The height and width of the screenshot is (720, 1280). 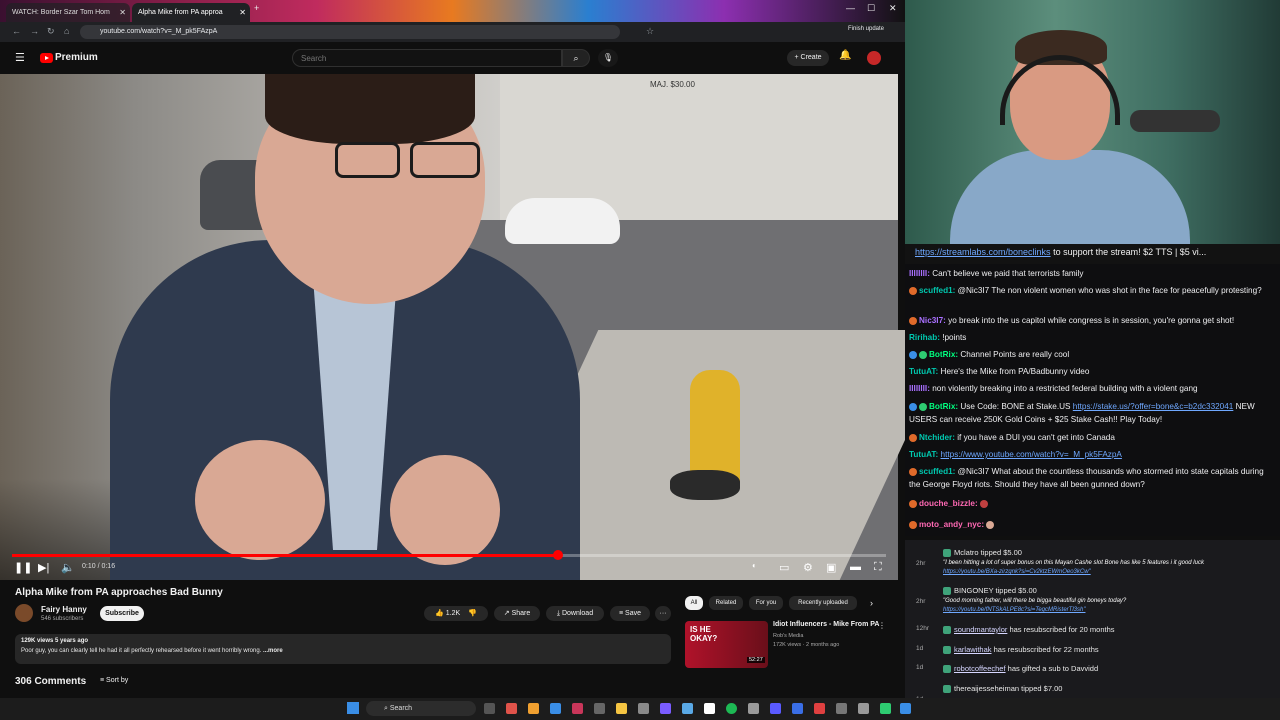 I want to click on rec-more-icon: ⋮, so click(x=882, y=625).